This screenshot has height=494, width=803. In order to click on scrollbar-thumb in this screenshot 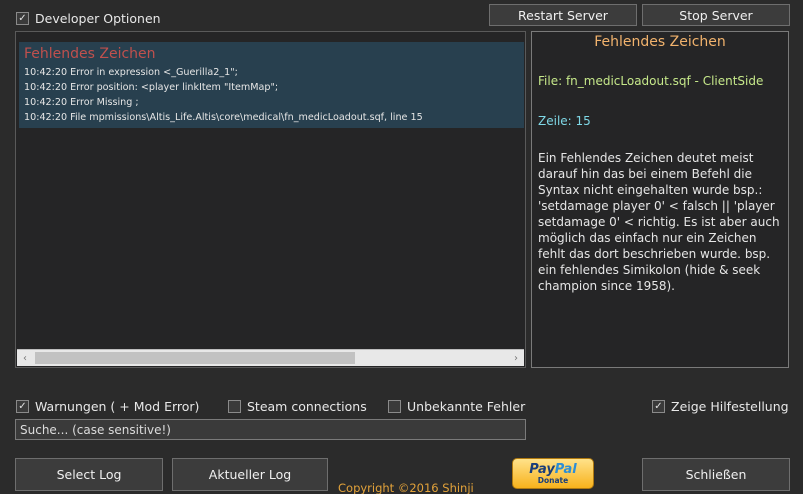, I will do `click(195, 358)`.